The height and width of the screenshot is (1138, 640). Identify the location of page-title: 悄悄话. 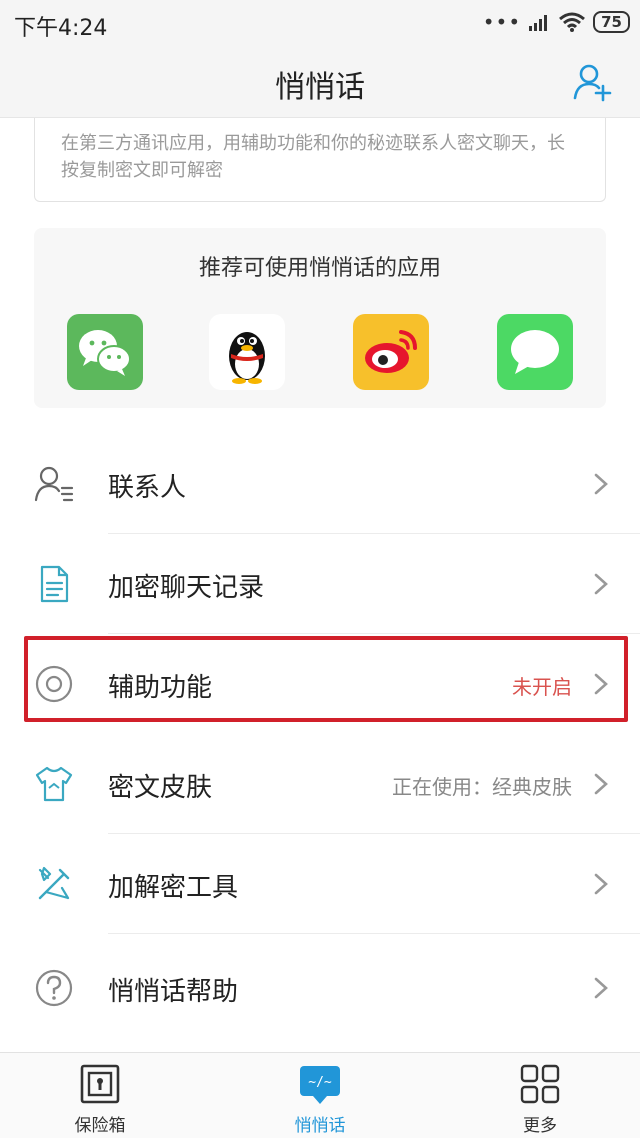
(320, 87).